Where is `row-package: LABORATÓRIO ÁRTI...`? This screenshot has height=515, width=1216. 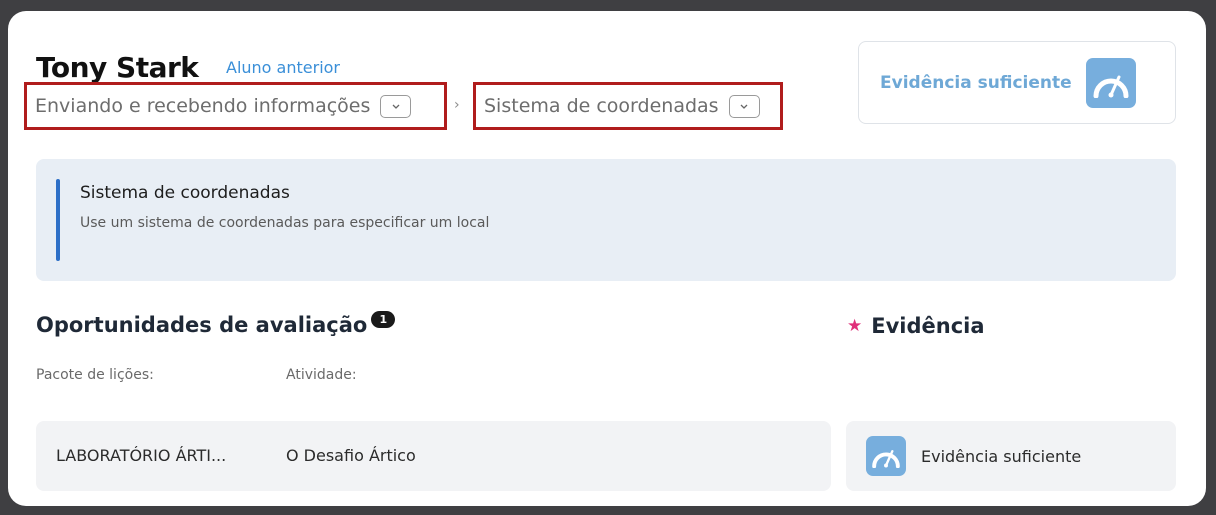
row-package: LABORATÓRIO ÁRTI... is located at coordinates (141, 455).